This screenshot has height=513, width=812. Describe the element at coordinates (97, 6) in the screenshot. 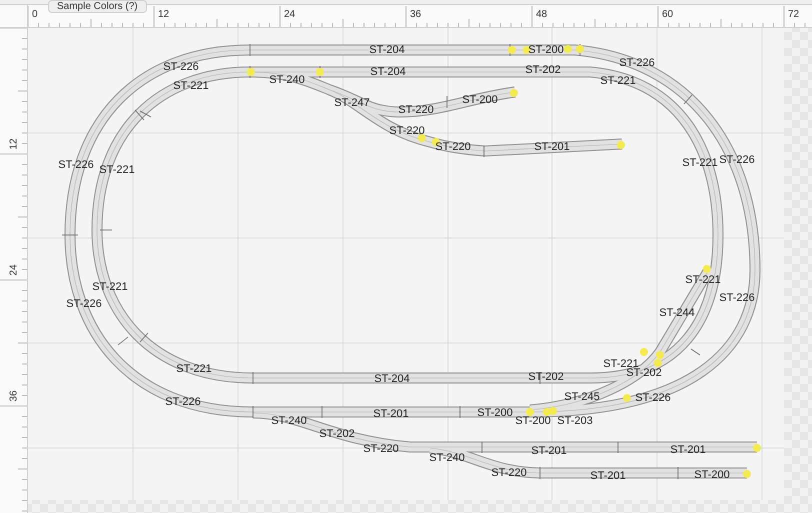

I see `document-tab: Sample Colors (?)` at that location.